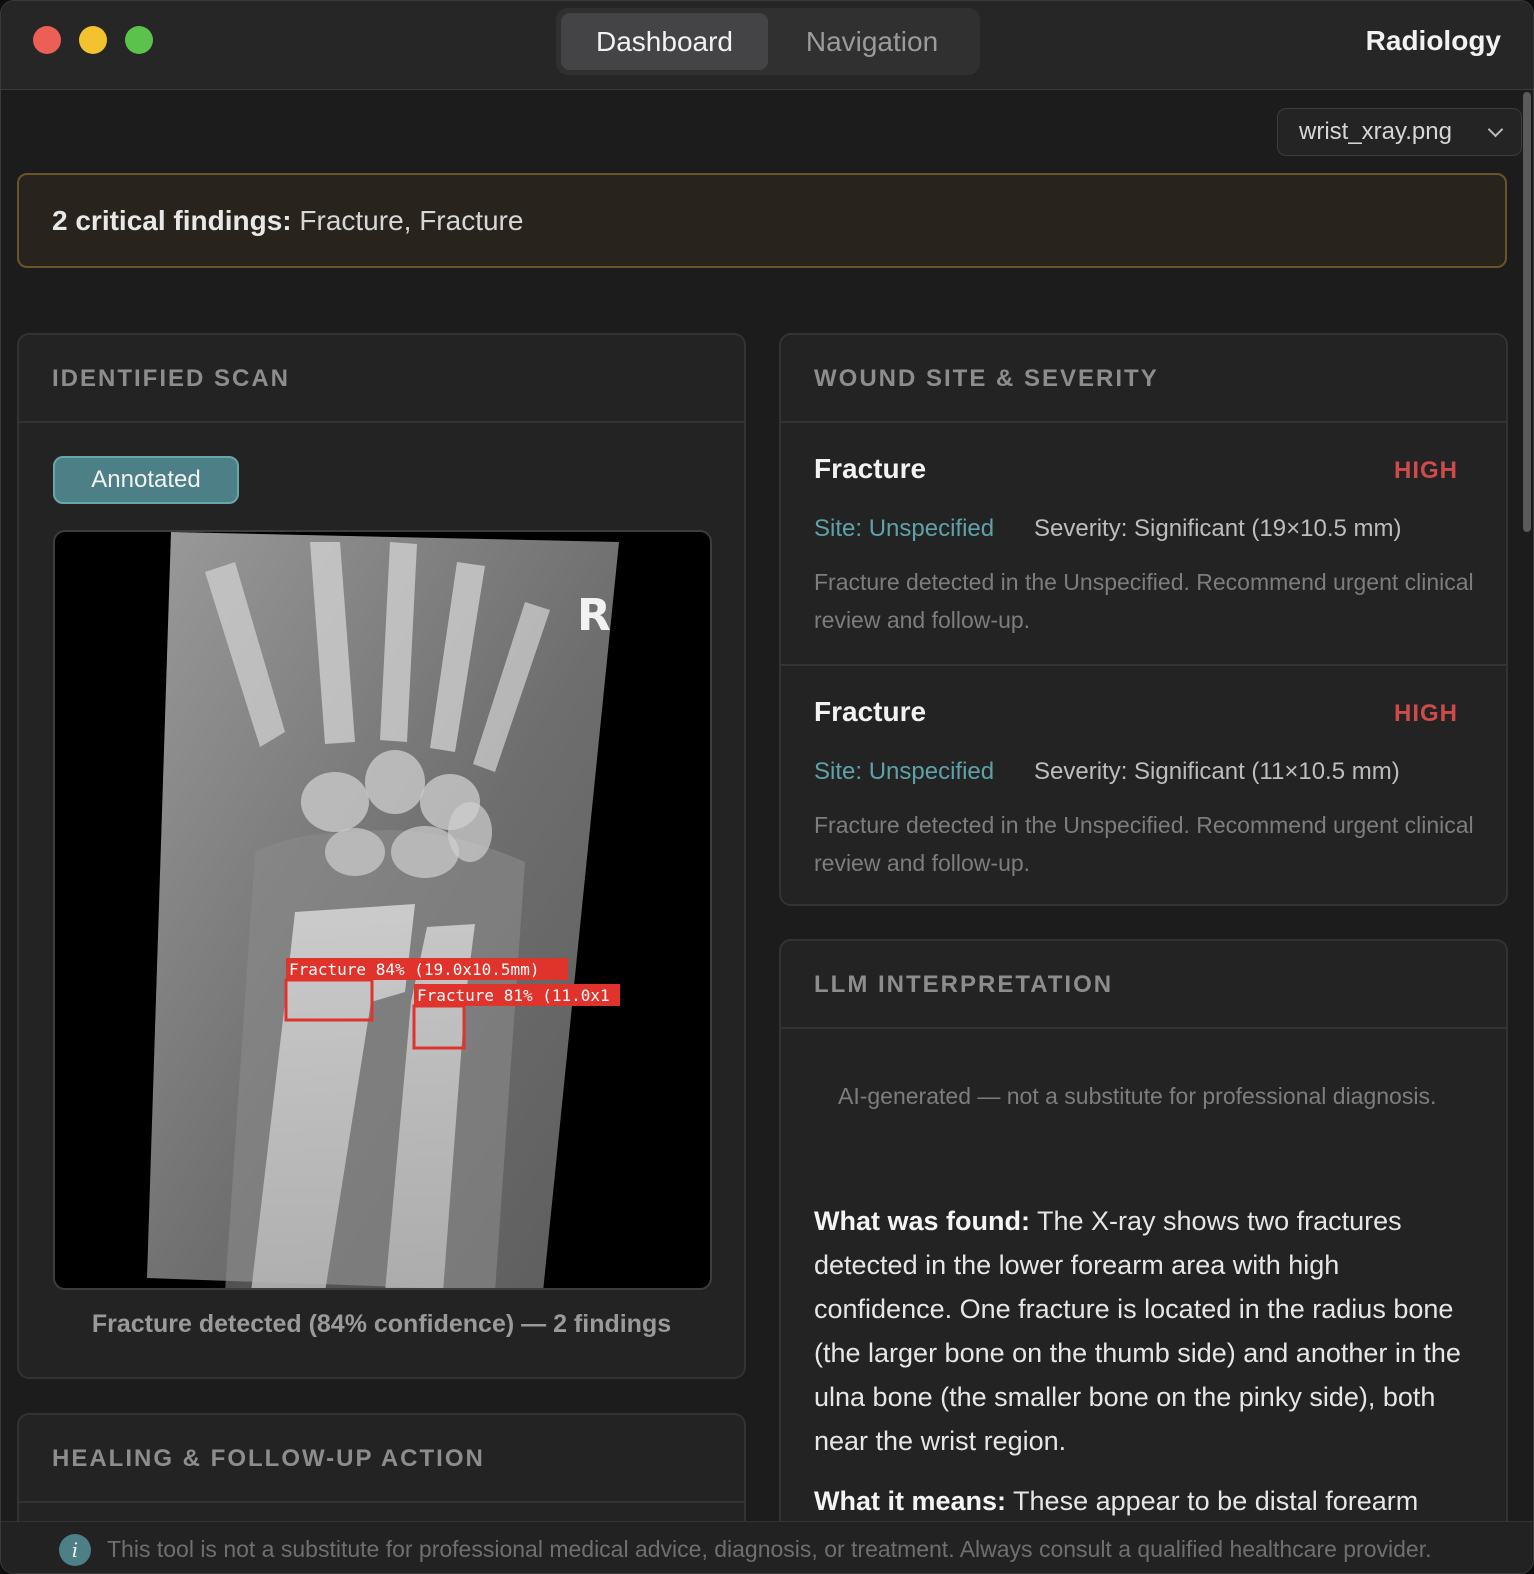  I want to click on llm-card-title: LLM INTERPRETATION, so click(1143, 985).